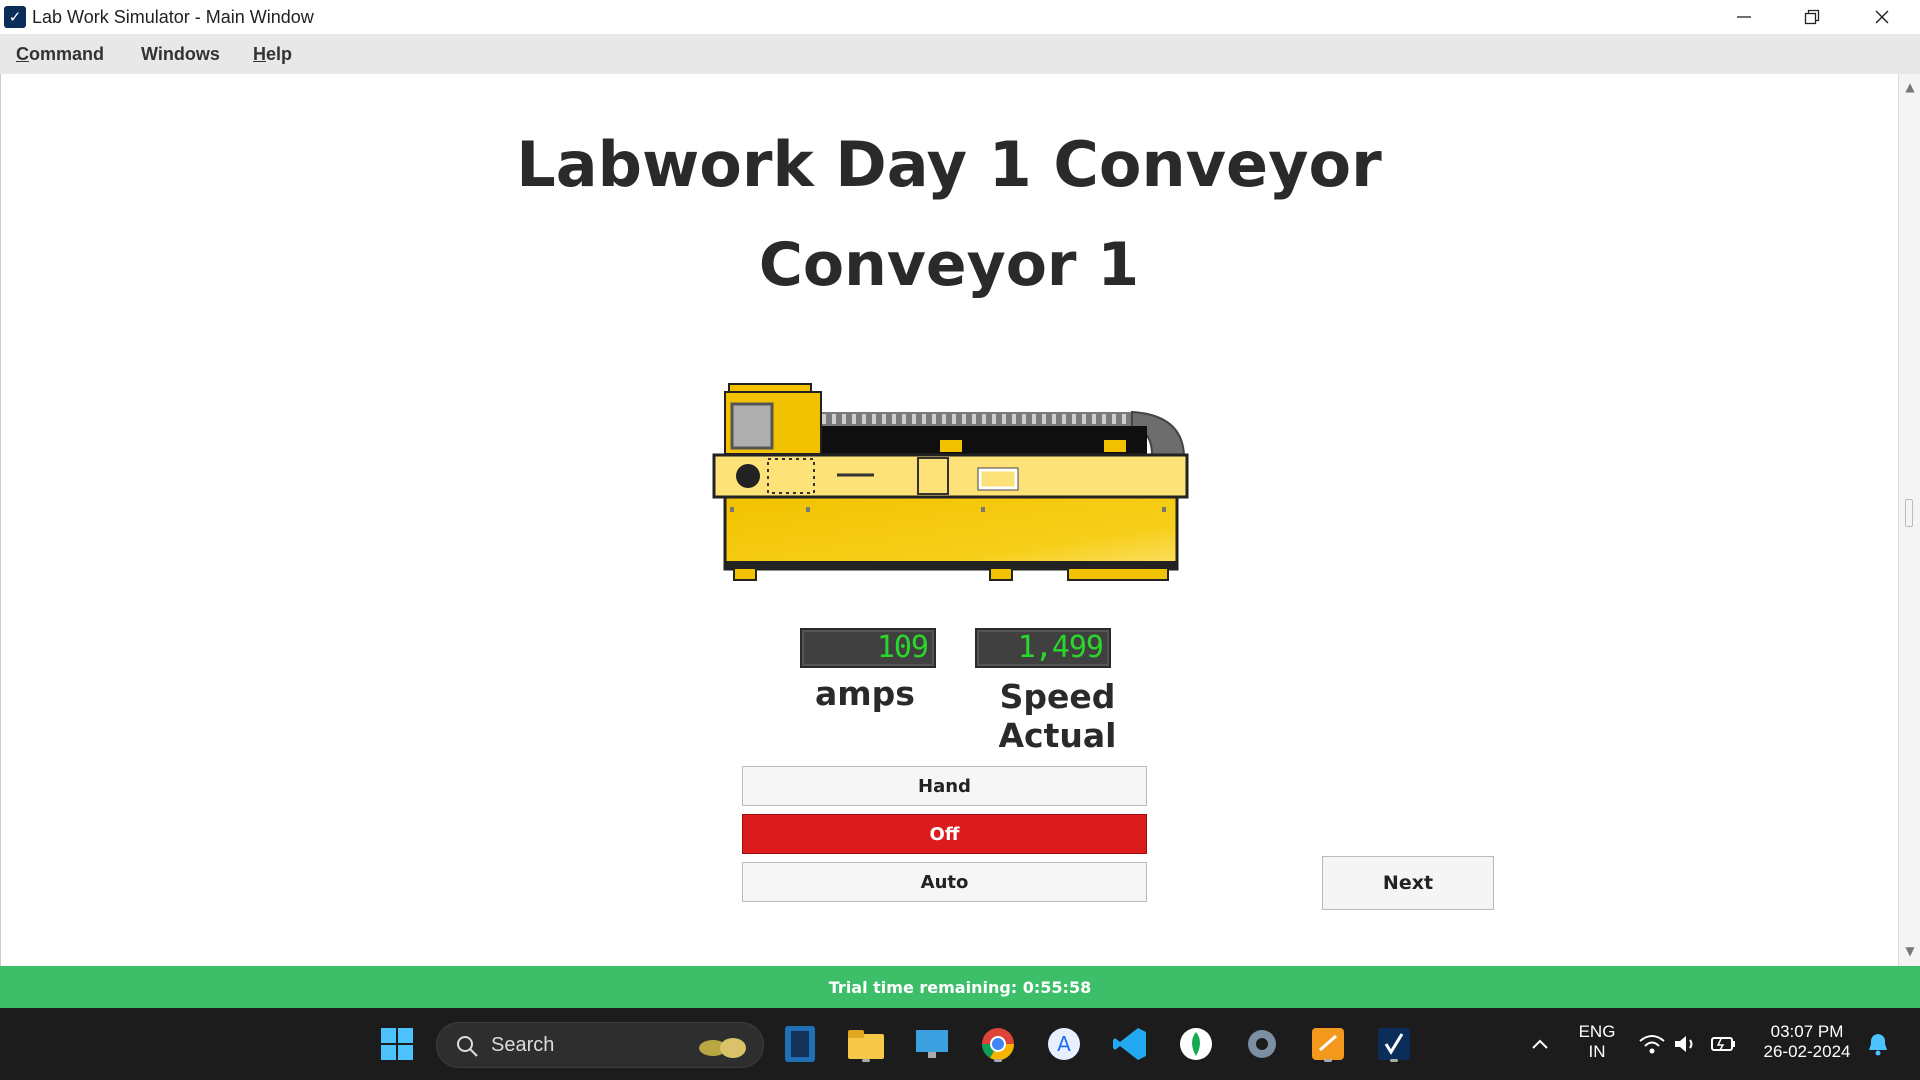 The width and height of the screenshot is (1920, 1080). I want to click on menu-help-label: elp, so click(279, 54).